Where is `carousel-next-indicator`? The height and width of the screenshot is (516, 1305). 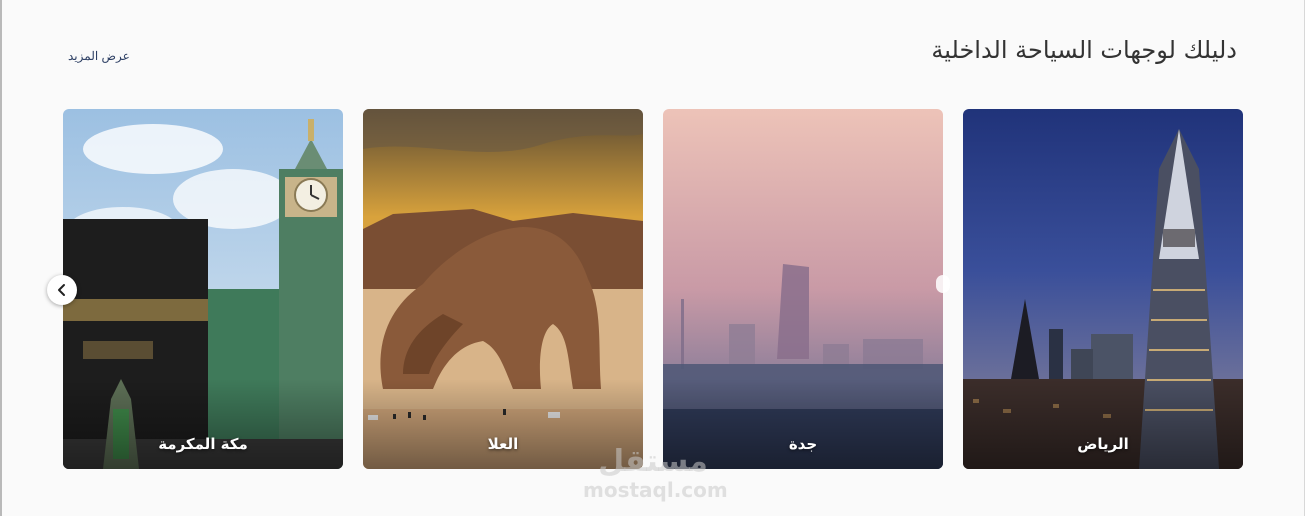 carousel-next-indicator is located at coordinates (943, 284).